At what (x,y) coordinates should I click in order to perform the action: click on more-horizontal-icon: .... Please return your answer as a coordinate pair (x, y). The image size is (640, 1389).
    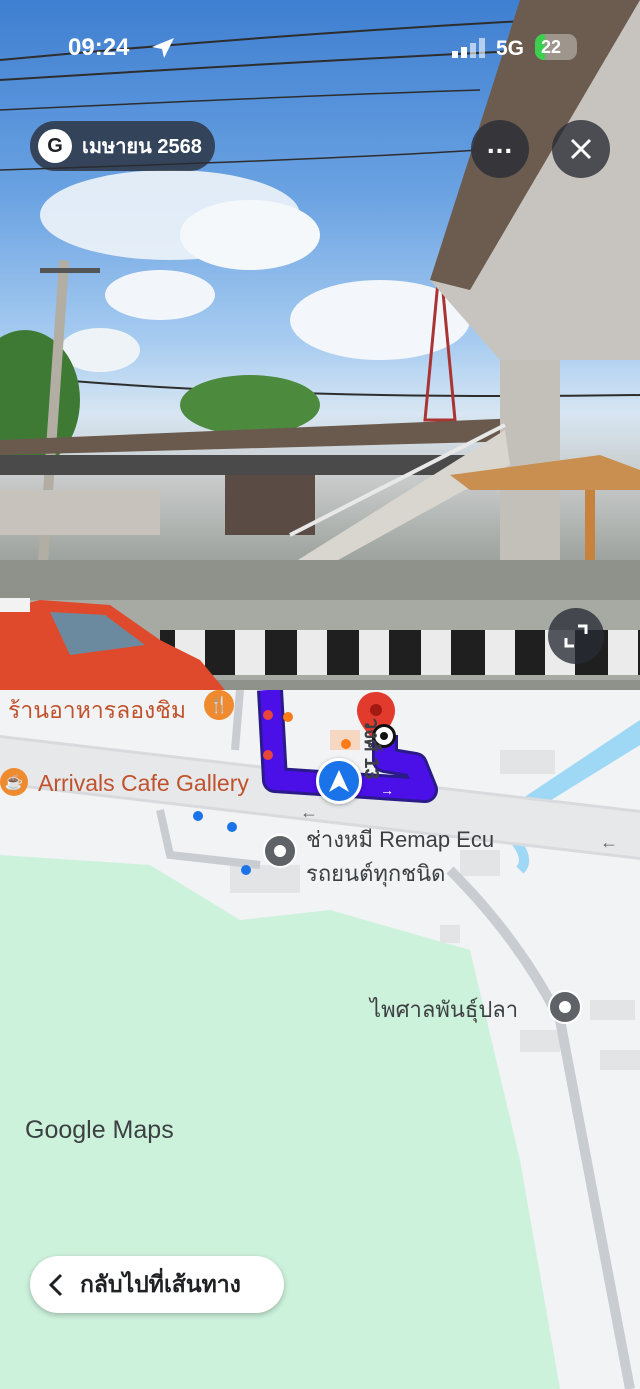
    Looking at the image, I should click on (500, 143).